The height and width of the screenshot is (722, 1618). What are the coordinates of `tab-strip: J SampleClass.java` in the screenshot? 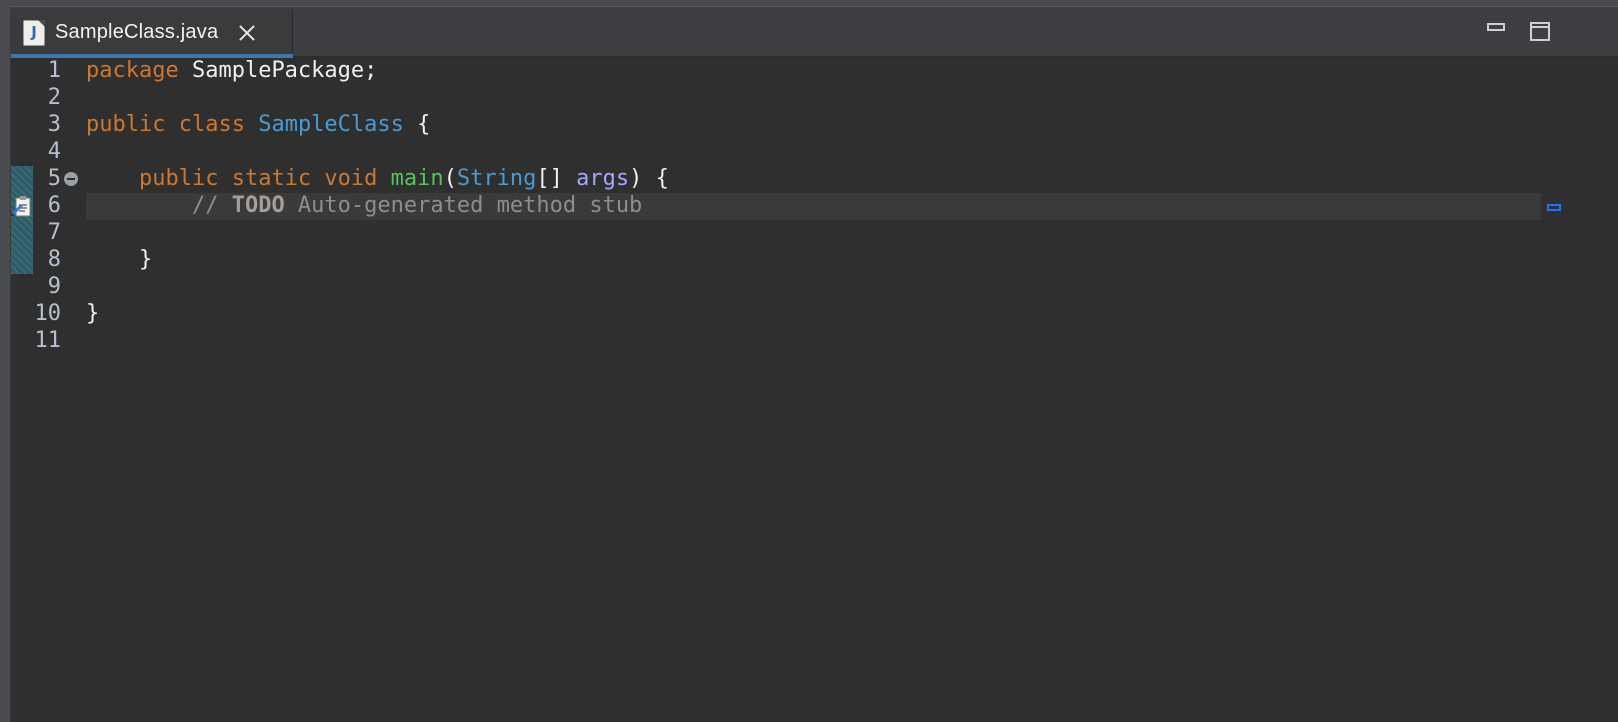 It's located at (814, 32).